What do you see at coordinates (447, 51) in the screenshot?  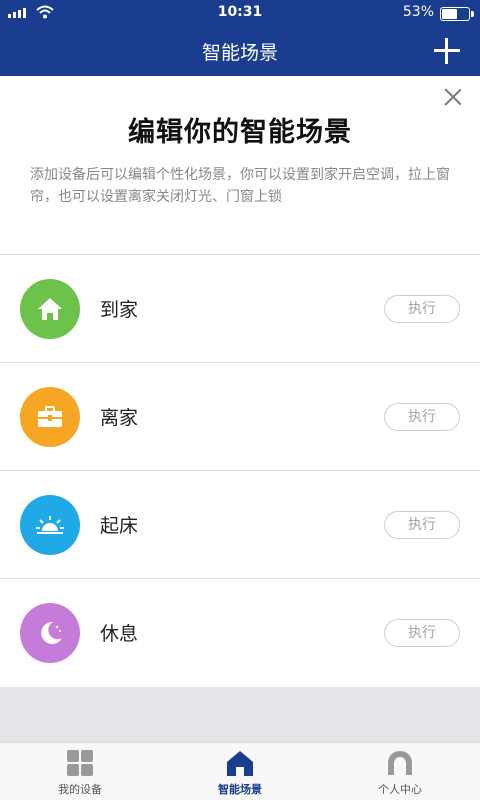 I see `add-scene-button` at bounding box center [447, 51].